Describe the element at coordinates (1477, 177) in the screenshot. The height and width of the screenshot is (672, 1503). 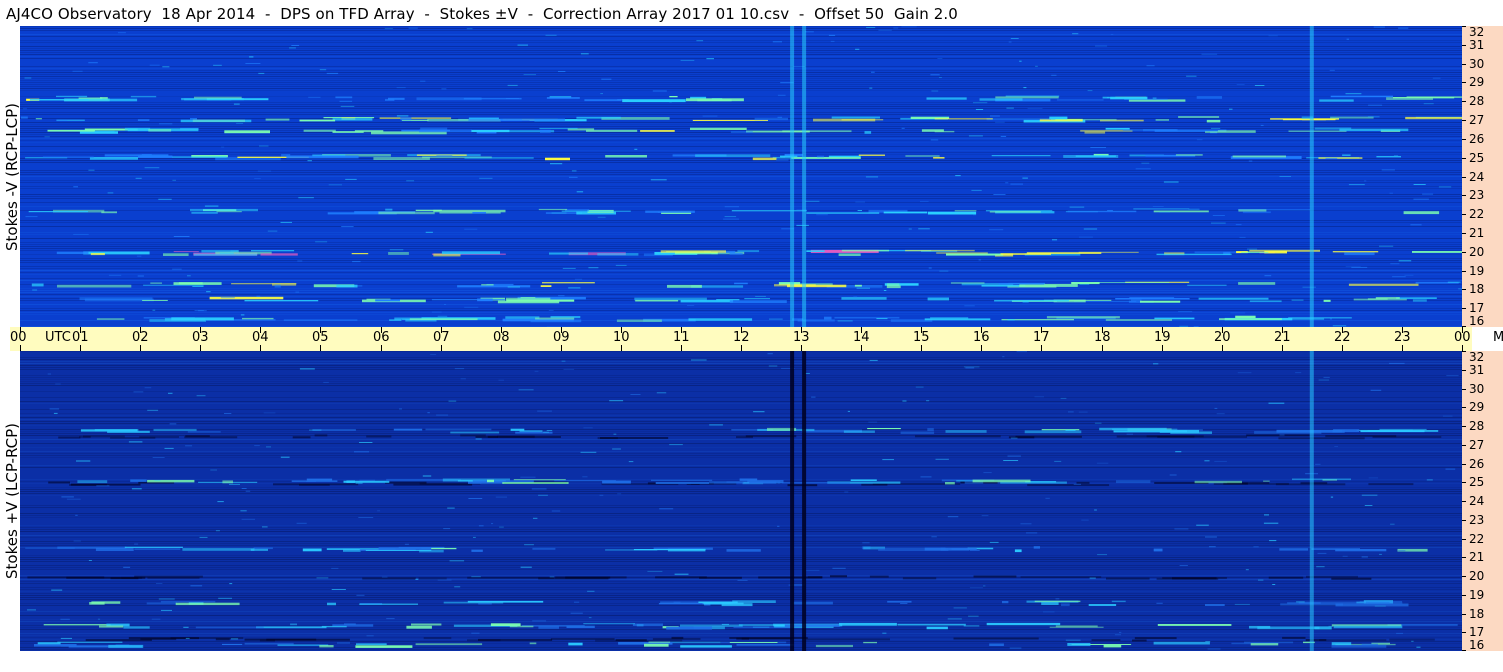
I see `freq-tick-label: 24` at that location.